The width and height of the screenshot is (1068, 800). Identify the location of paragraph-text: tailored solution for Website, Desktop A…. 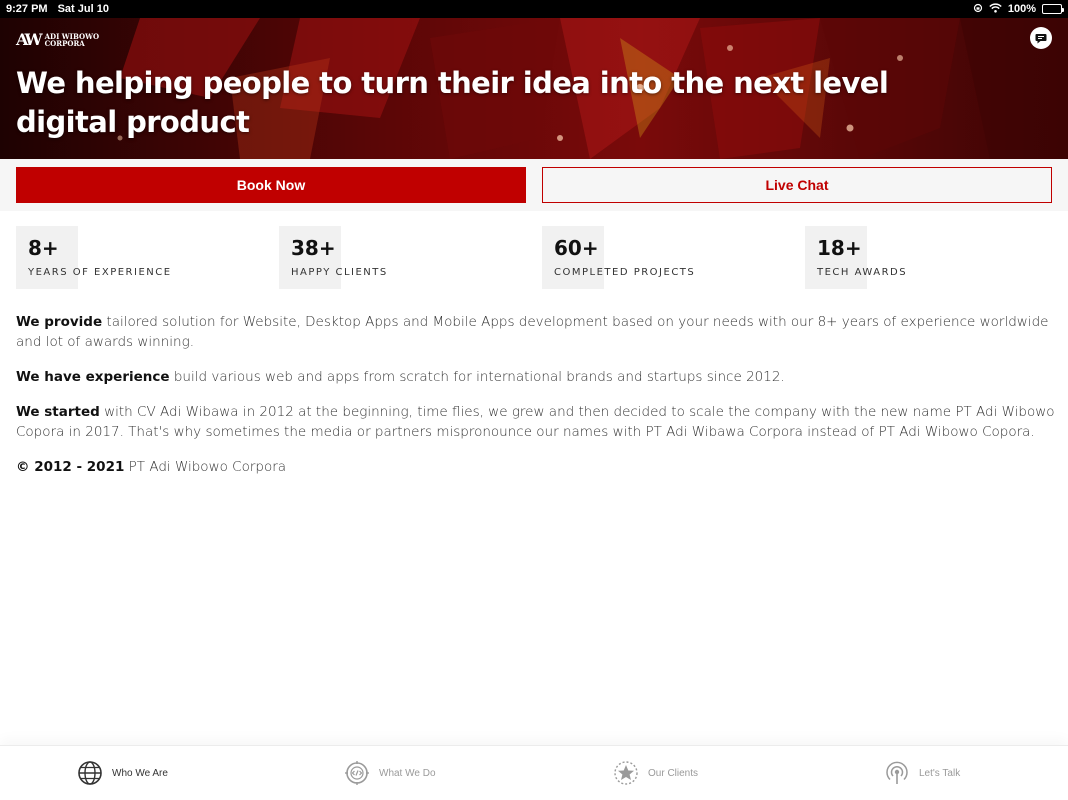
(532, 332).